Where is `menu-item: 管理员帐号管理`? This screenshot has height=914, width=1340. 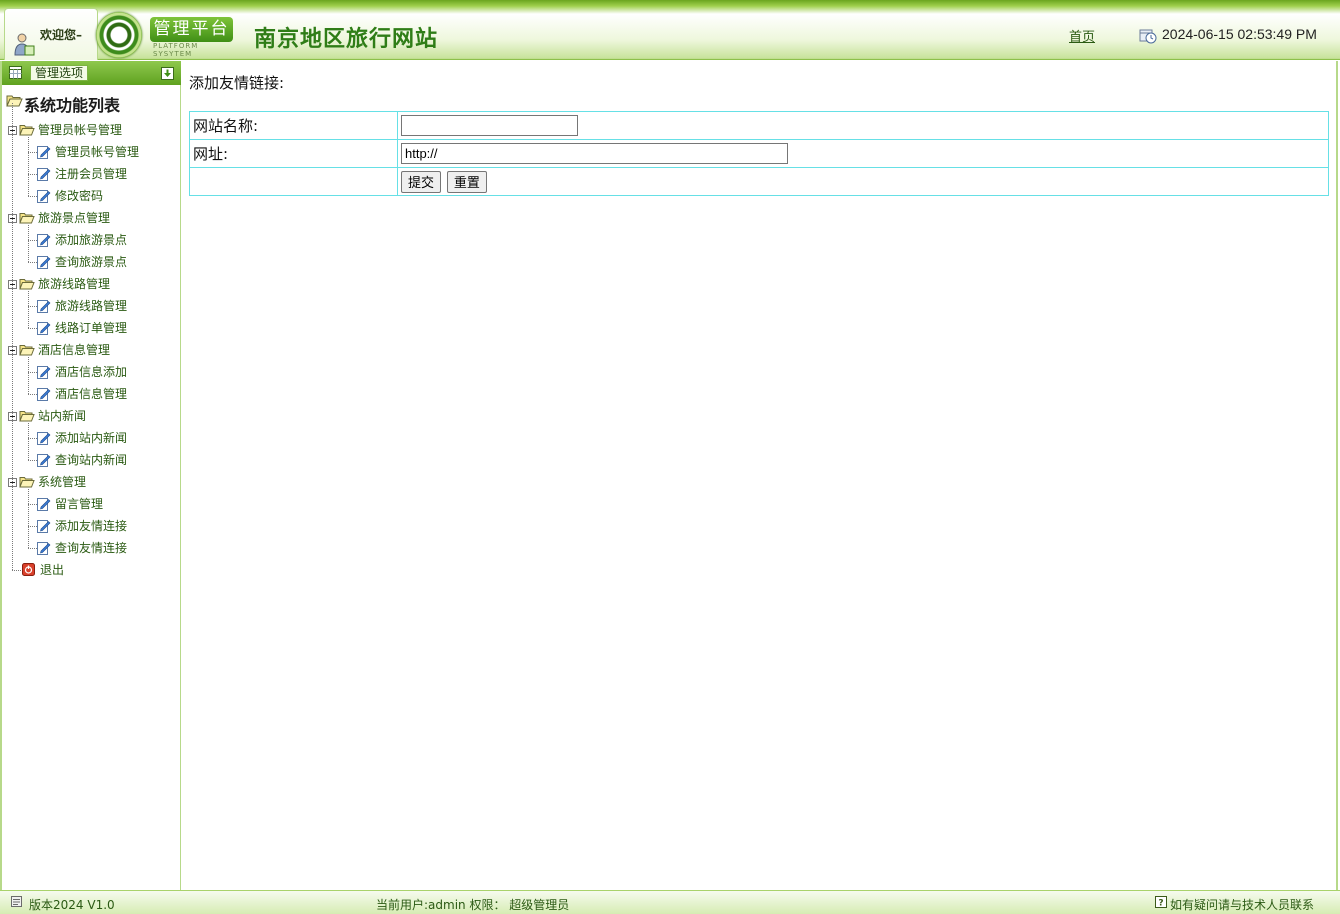
menu-item: 管理员帐号管理 is located at coordinates (107, 152).